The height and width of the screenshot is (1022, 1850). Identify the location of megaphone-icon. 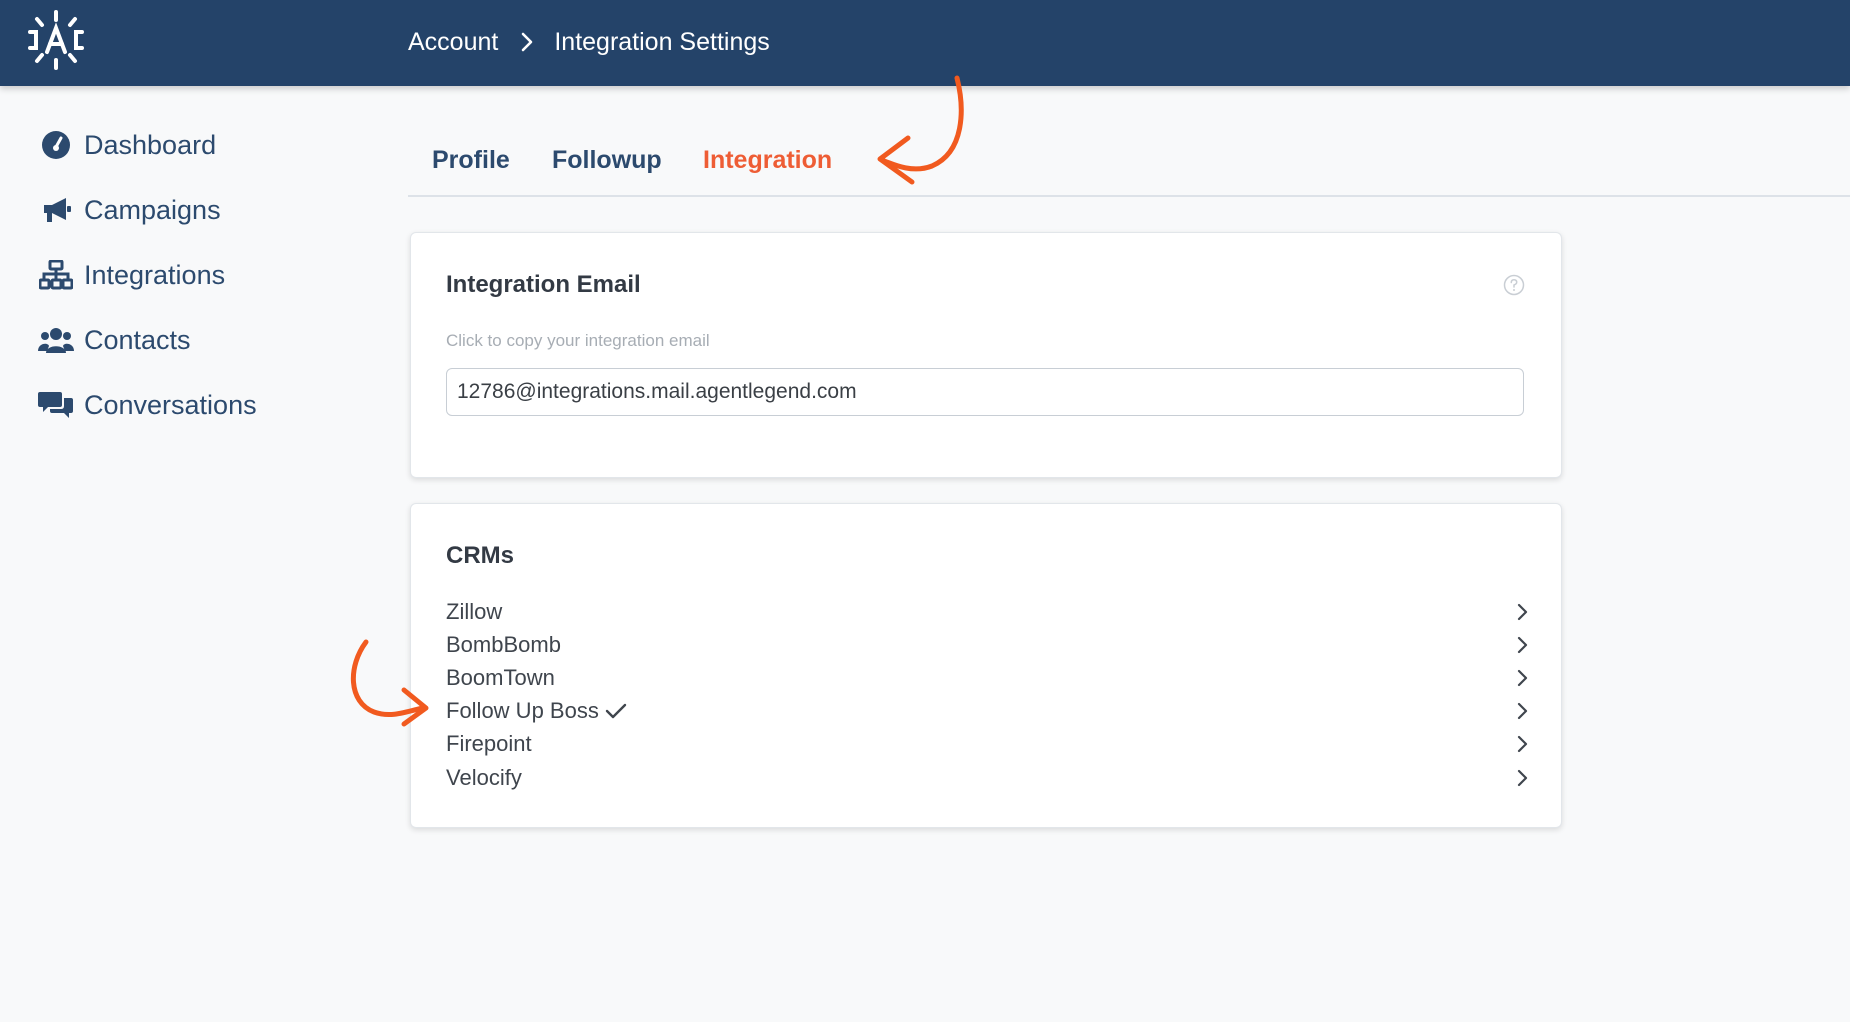
(56, 210).